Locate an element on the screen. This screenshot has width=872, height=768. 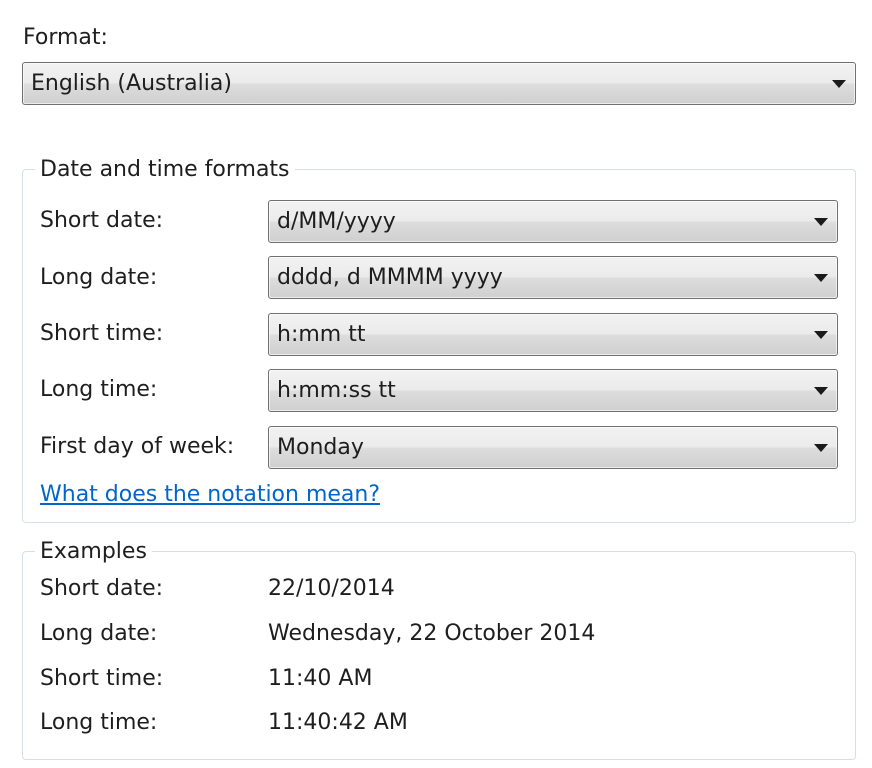
first-day-of-week-dropdown: Monday is located at coordinates (553, 447).